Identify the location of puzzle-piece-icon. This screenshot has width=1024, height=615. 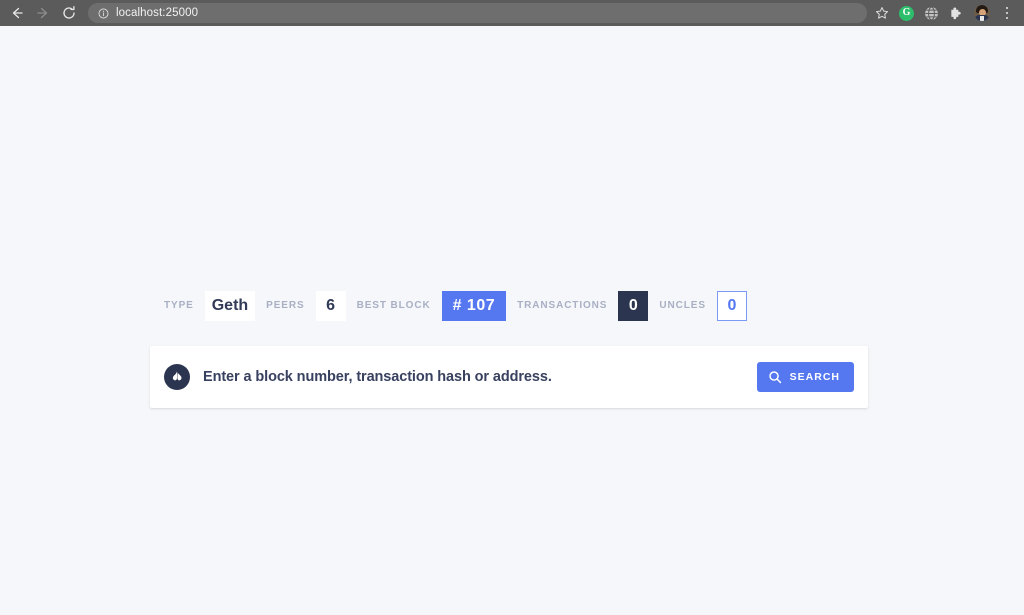
(956, 13).